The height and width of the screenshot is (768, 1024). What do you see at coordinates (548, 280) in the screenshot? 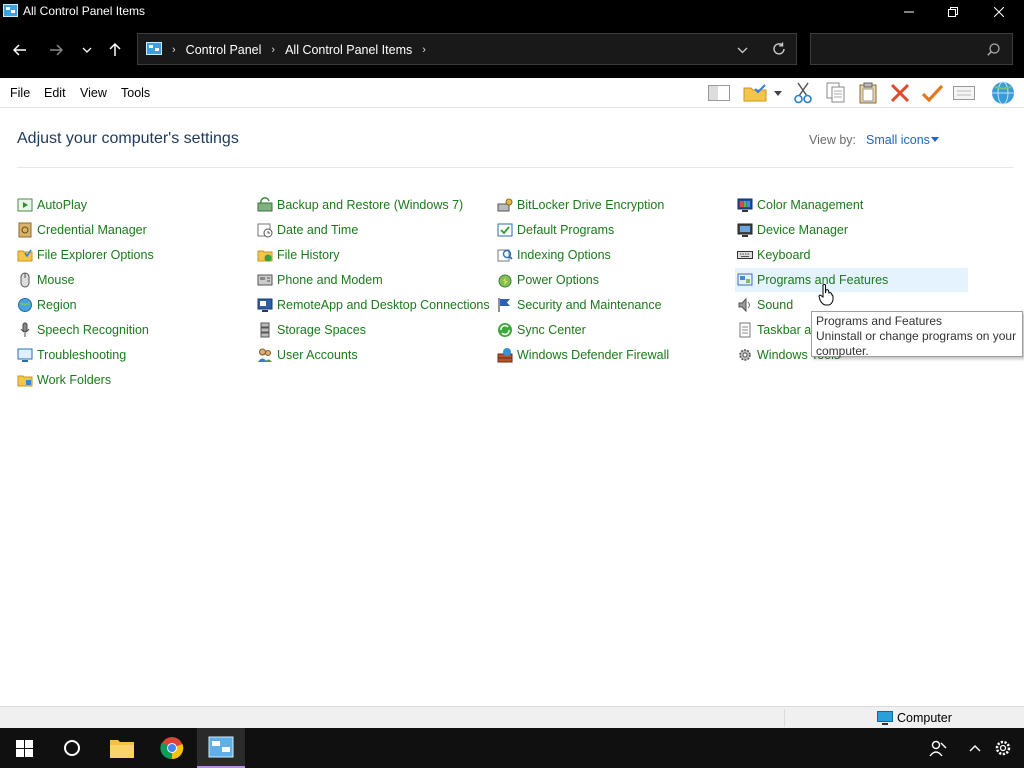
I see `item-power-options: Power Options` at bounding box center [548, 280].